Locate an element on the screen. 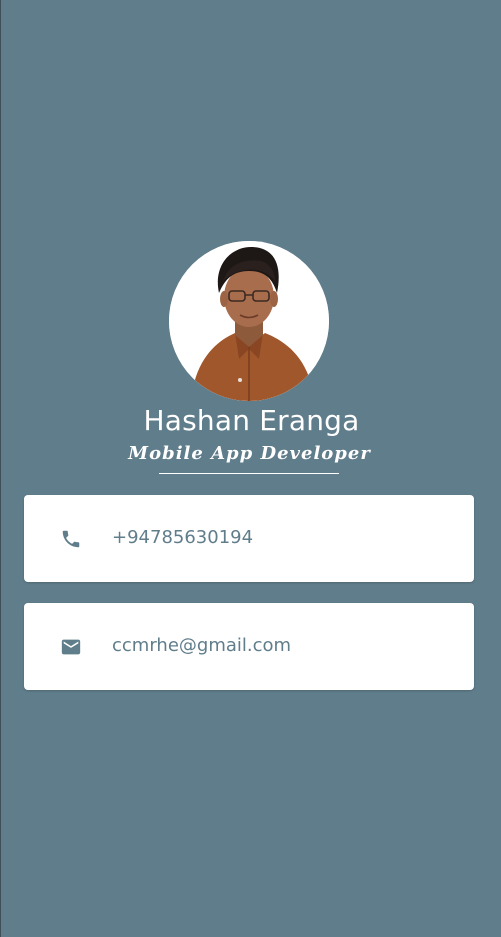 The width and height of the screenshot is (501, 937). profile-photo is located at coordinates (249, 321).